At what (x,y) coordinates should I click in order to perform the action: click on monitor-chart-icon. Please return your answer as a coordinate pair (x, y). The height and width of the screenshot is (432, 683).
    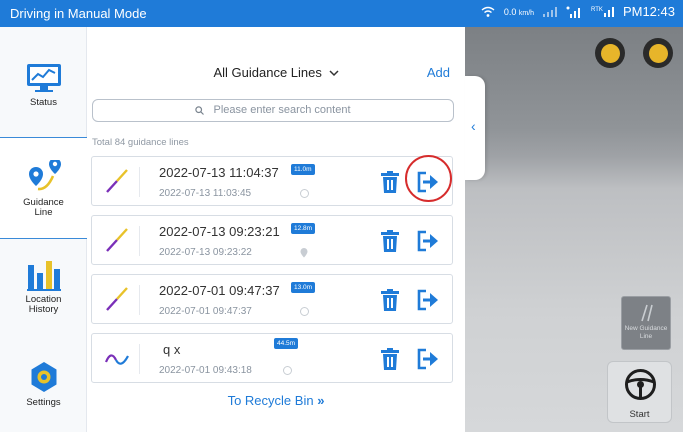
    Looking at the image, I should click on (43, 78).